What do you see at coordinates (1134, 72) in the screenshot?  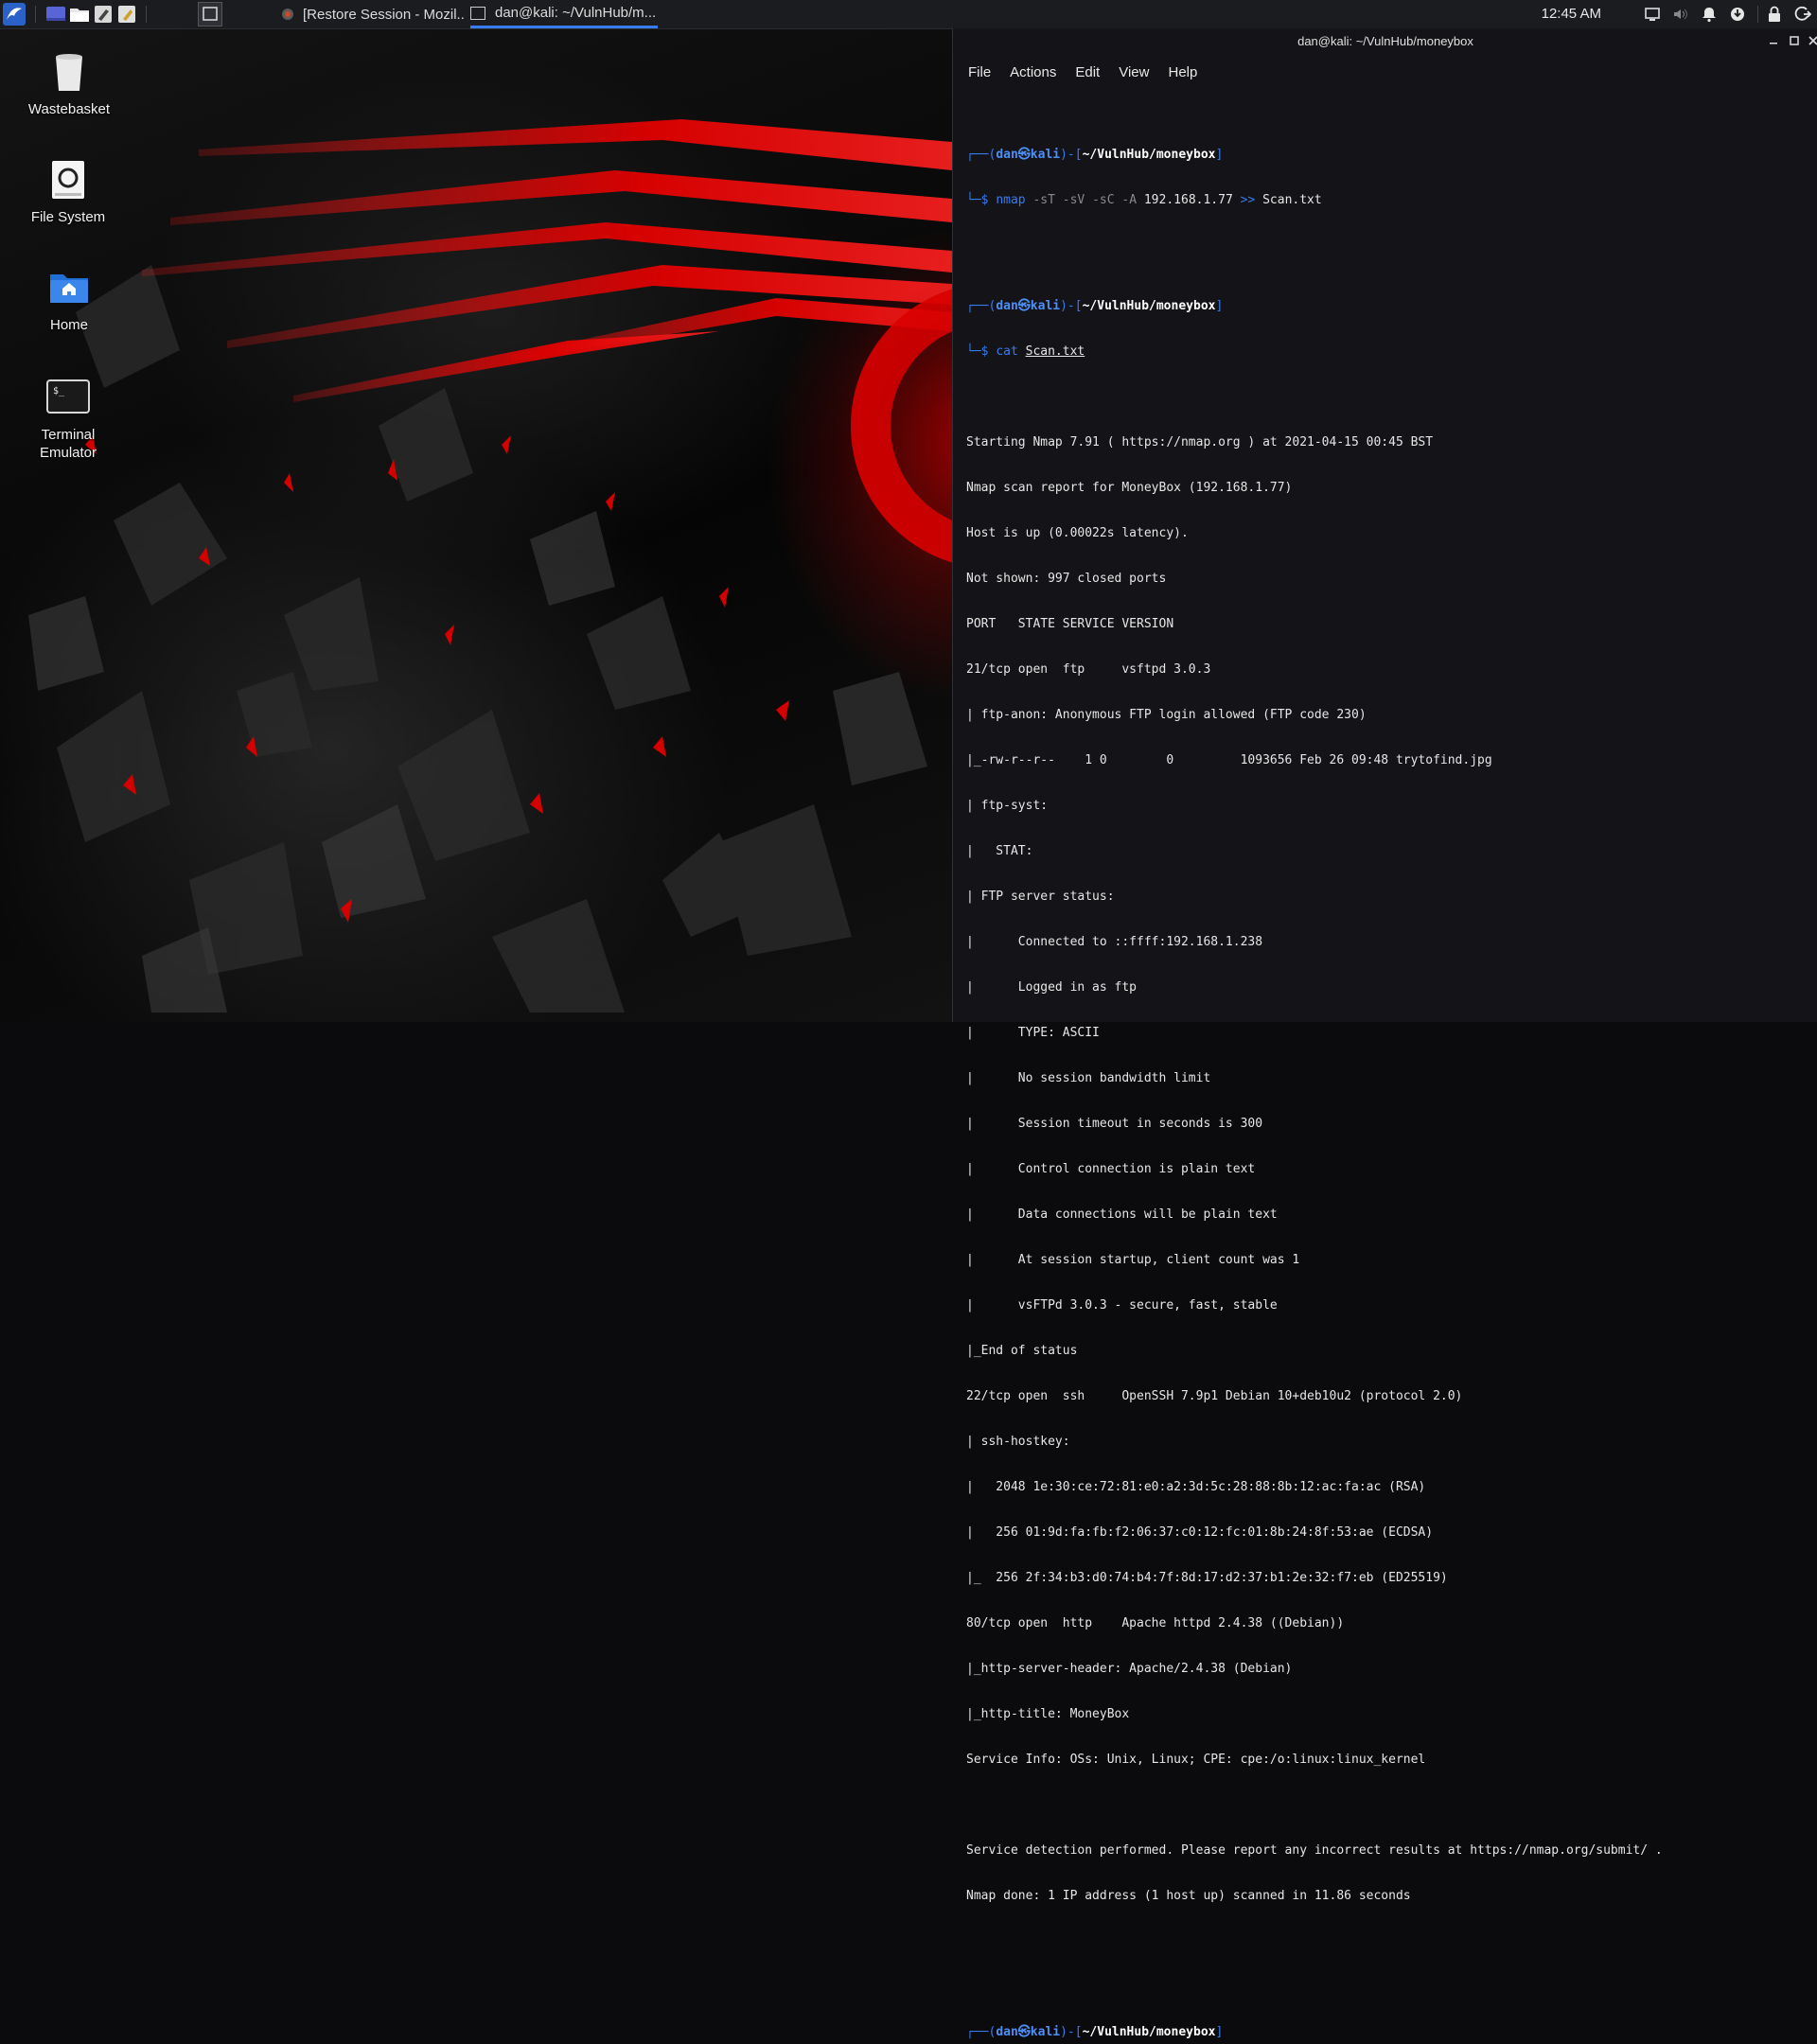 I see `menu-view: View` at bounding box center [1134, 72].